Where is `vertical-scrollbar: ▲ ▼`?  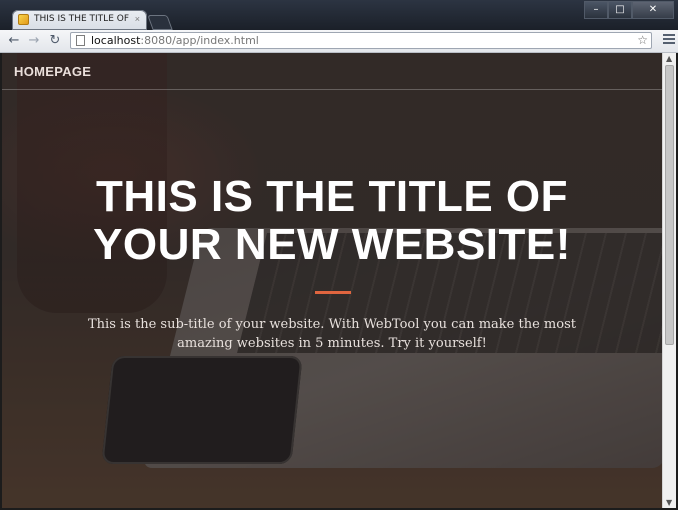
vertical-scrollbar: ▲ ▼ is located at coordinates (669, 280).